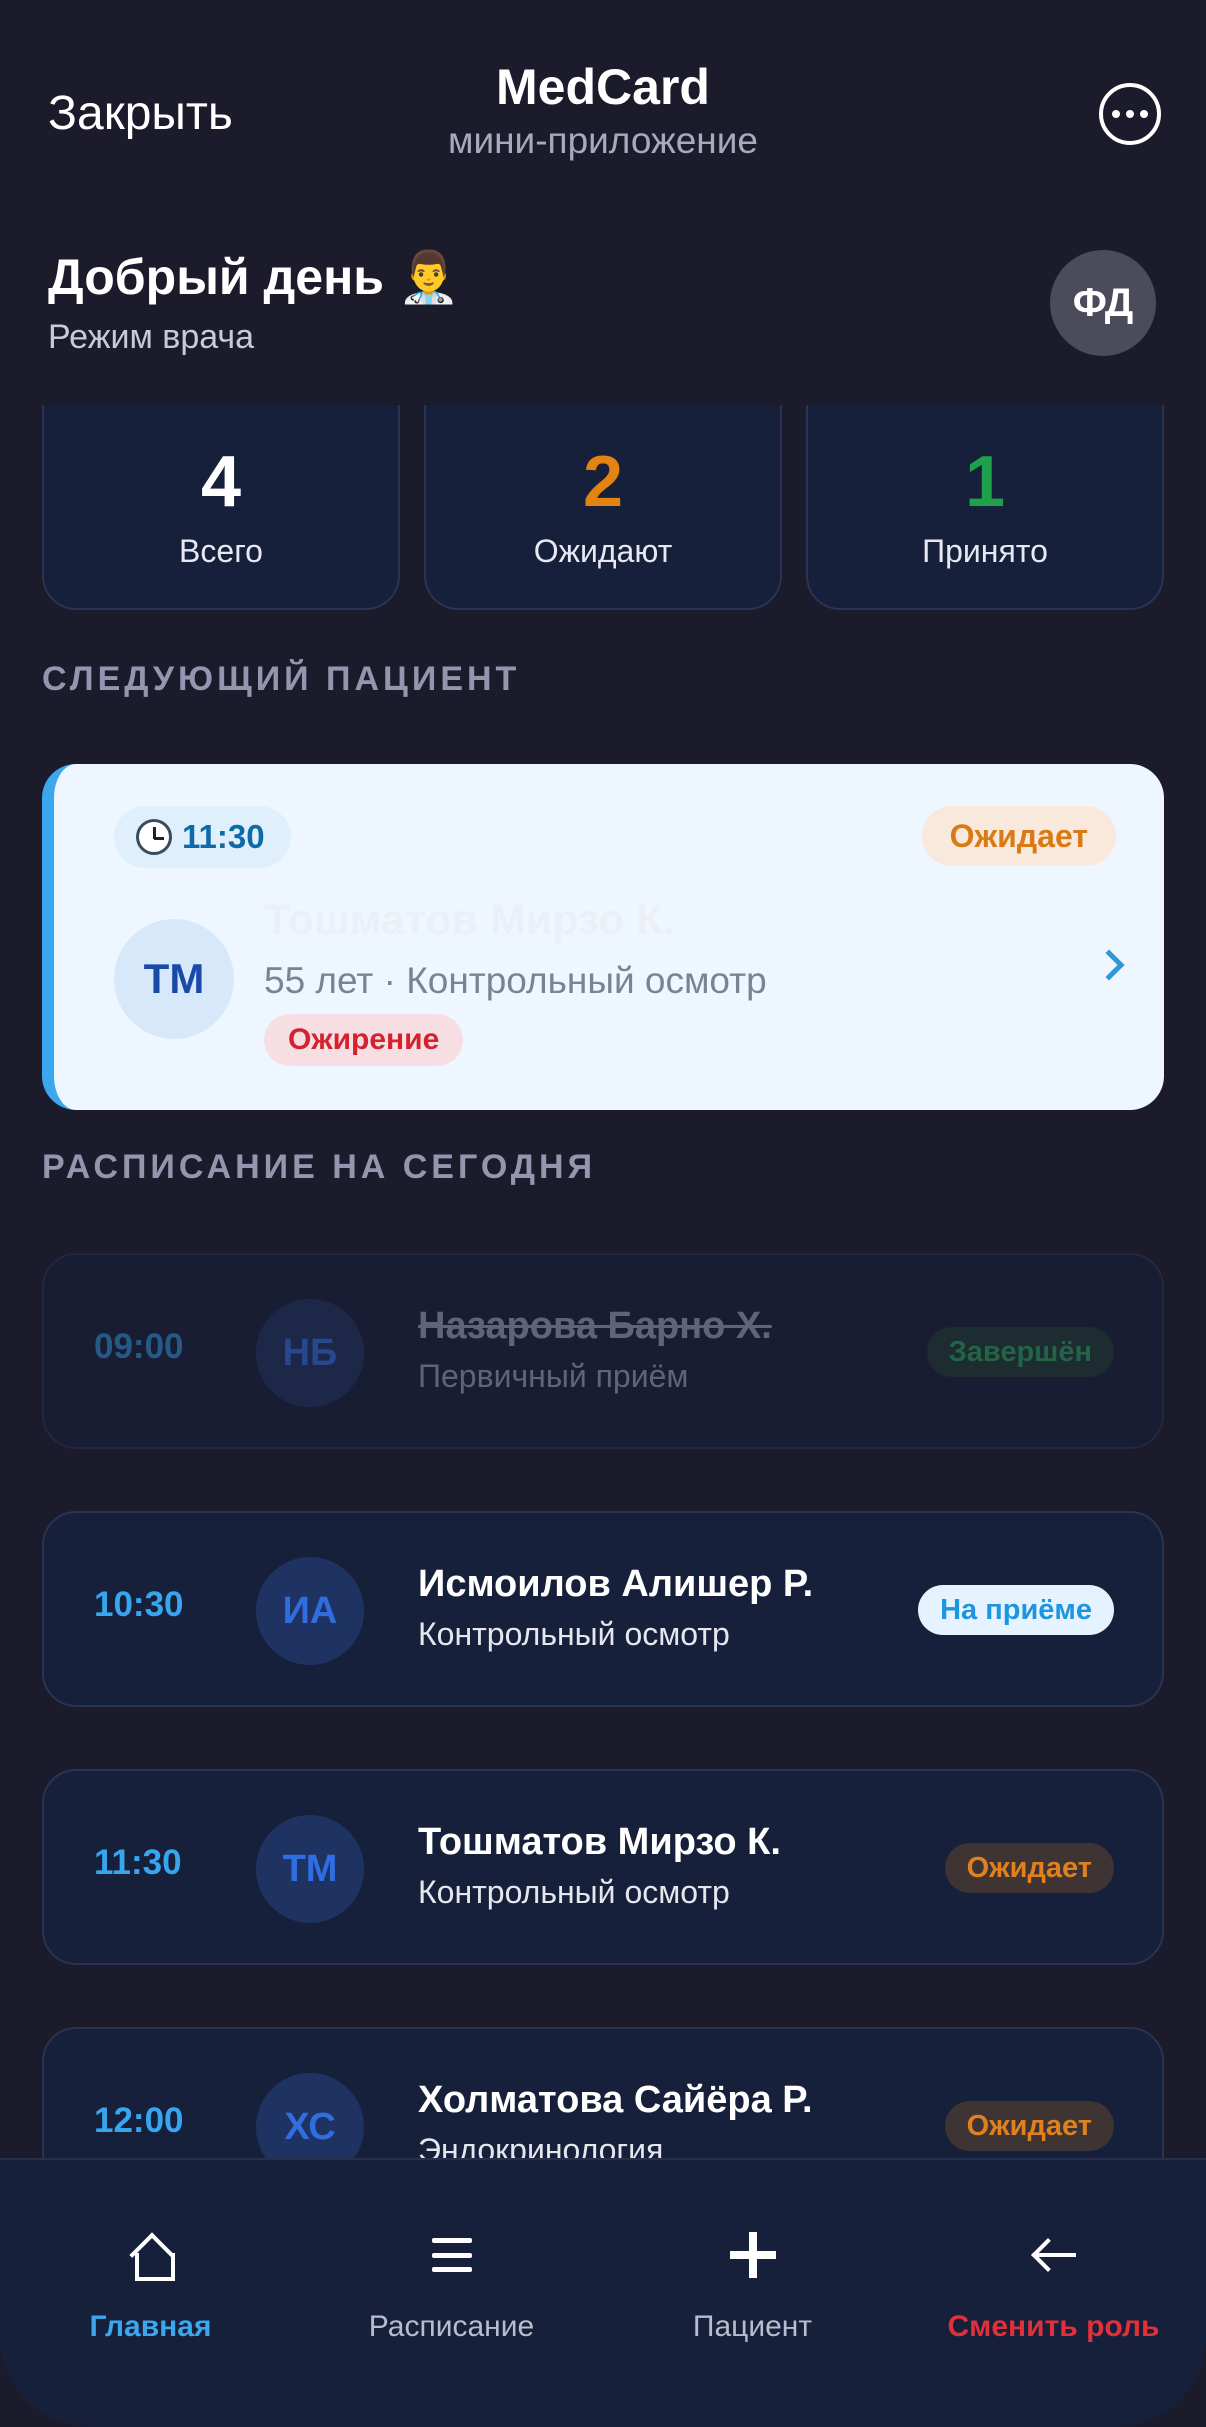 The image size is (1206, 2427). What do you see at coordinates (1054, 2255) in the screenshot?
I see `back-arrow-icon` at bounding box center [1054, 2255].